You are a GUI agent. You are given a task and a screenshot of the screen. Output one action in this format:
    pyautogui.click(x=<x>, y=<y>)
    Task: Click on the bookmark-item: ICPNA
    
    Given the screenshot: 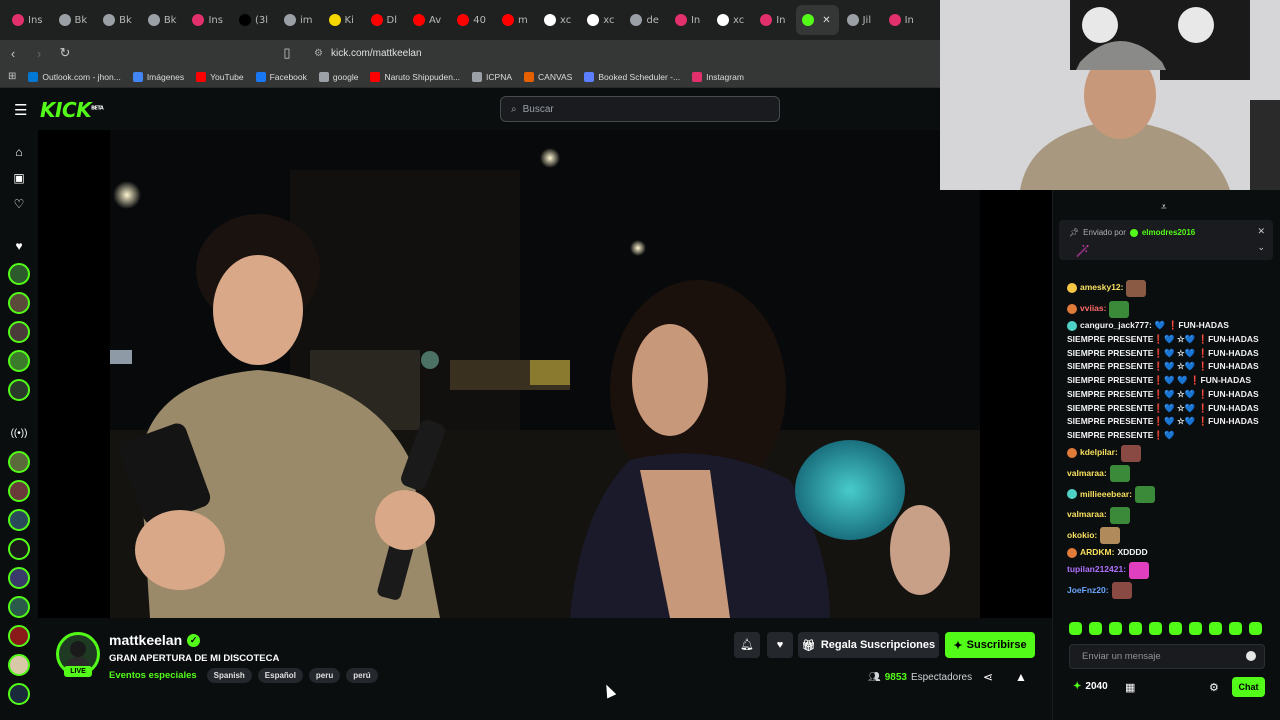 What is the action you would take?
    pyautogui.click(x=492, y=76)
    